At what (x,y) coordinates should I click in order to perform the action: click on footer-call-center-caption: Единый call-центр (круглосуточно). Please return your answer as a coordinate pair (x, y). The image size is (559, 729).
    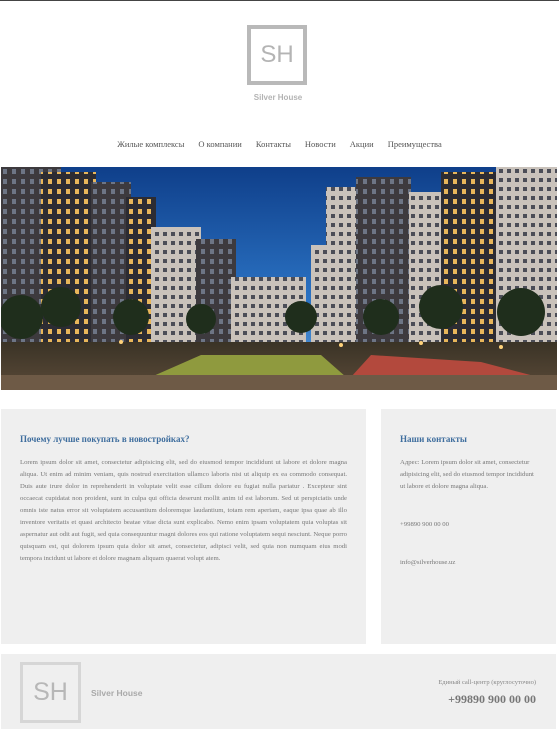
    Looking at the image, I should click on (487, 682).